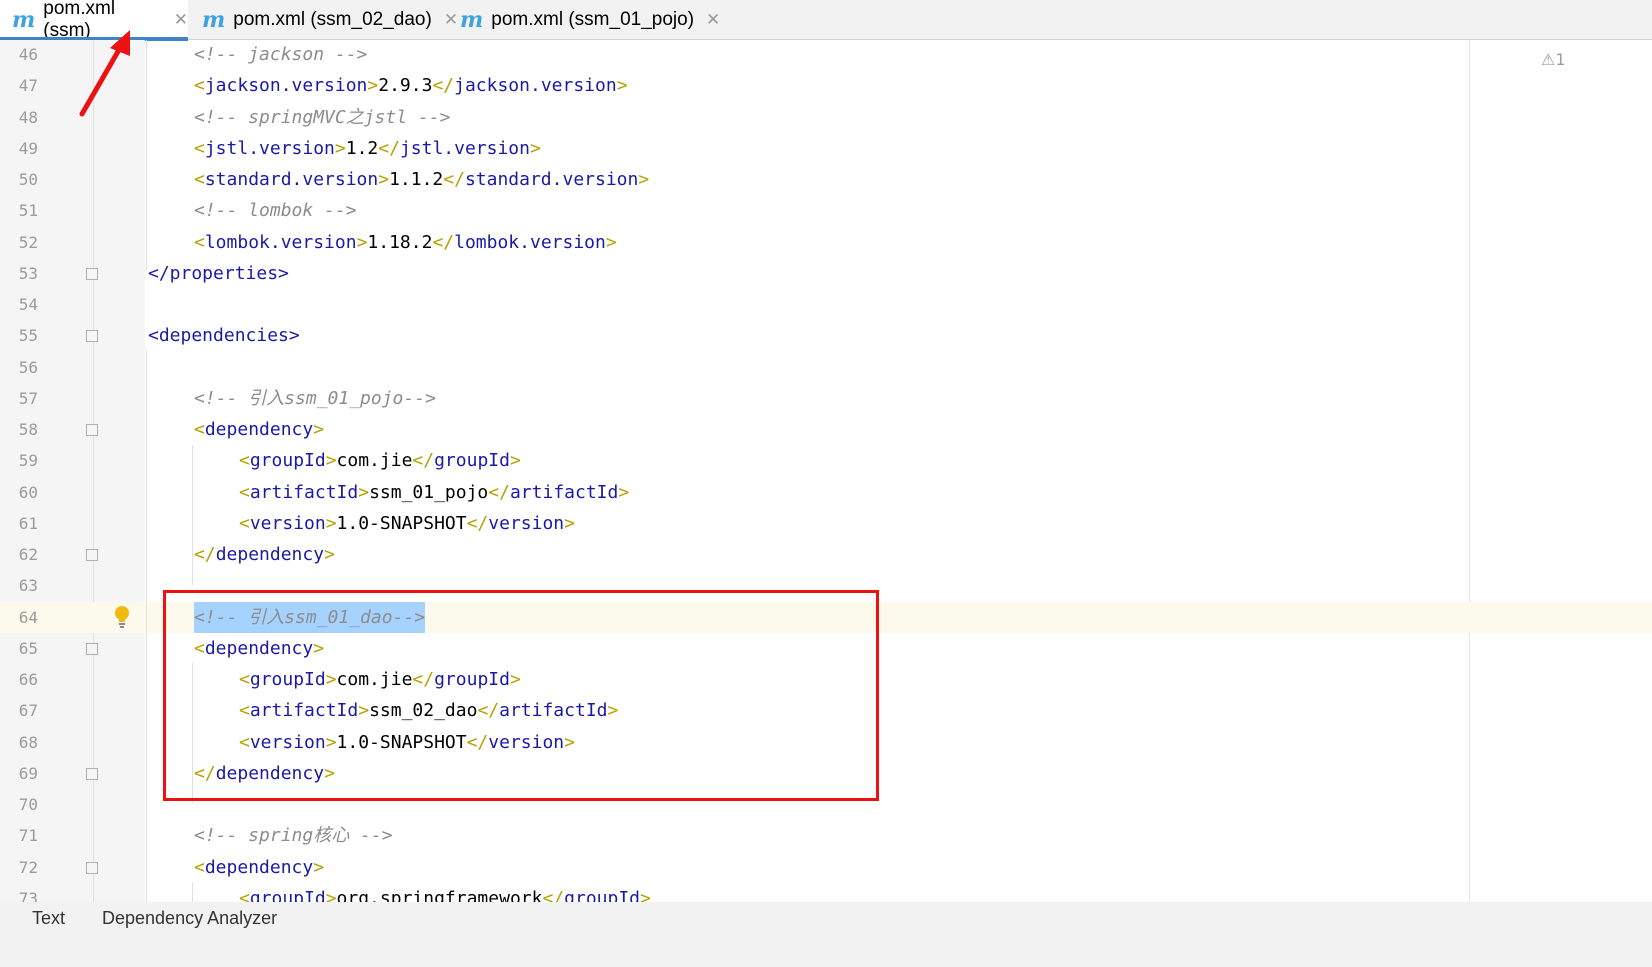 This screenshot has height=967, width=1652. I want to click on line-number: 55, so click(28, 336).